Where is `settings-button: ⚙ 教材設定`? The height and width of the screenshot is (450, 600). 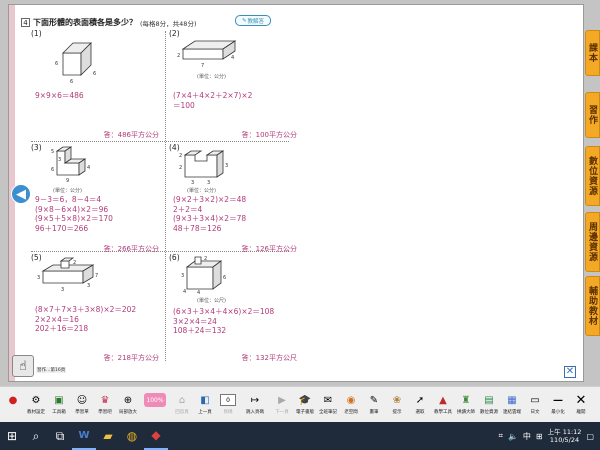
settings-button: ⚙ 教材設定 is located at coordinates (36, 404).